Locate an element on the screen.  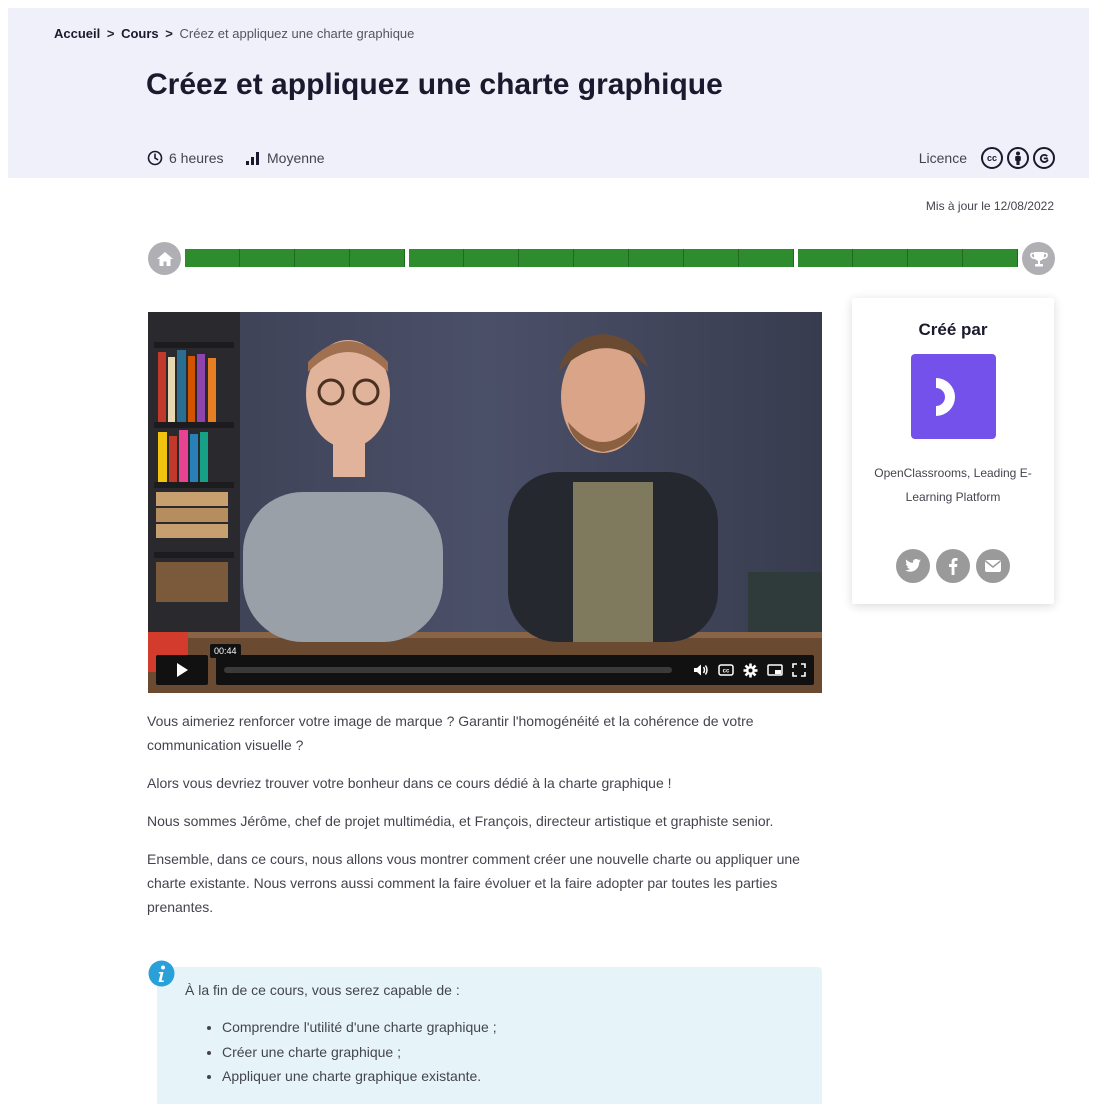
play-button is located at coordinates (182, 670).